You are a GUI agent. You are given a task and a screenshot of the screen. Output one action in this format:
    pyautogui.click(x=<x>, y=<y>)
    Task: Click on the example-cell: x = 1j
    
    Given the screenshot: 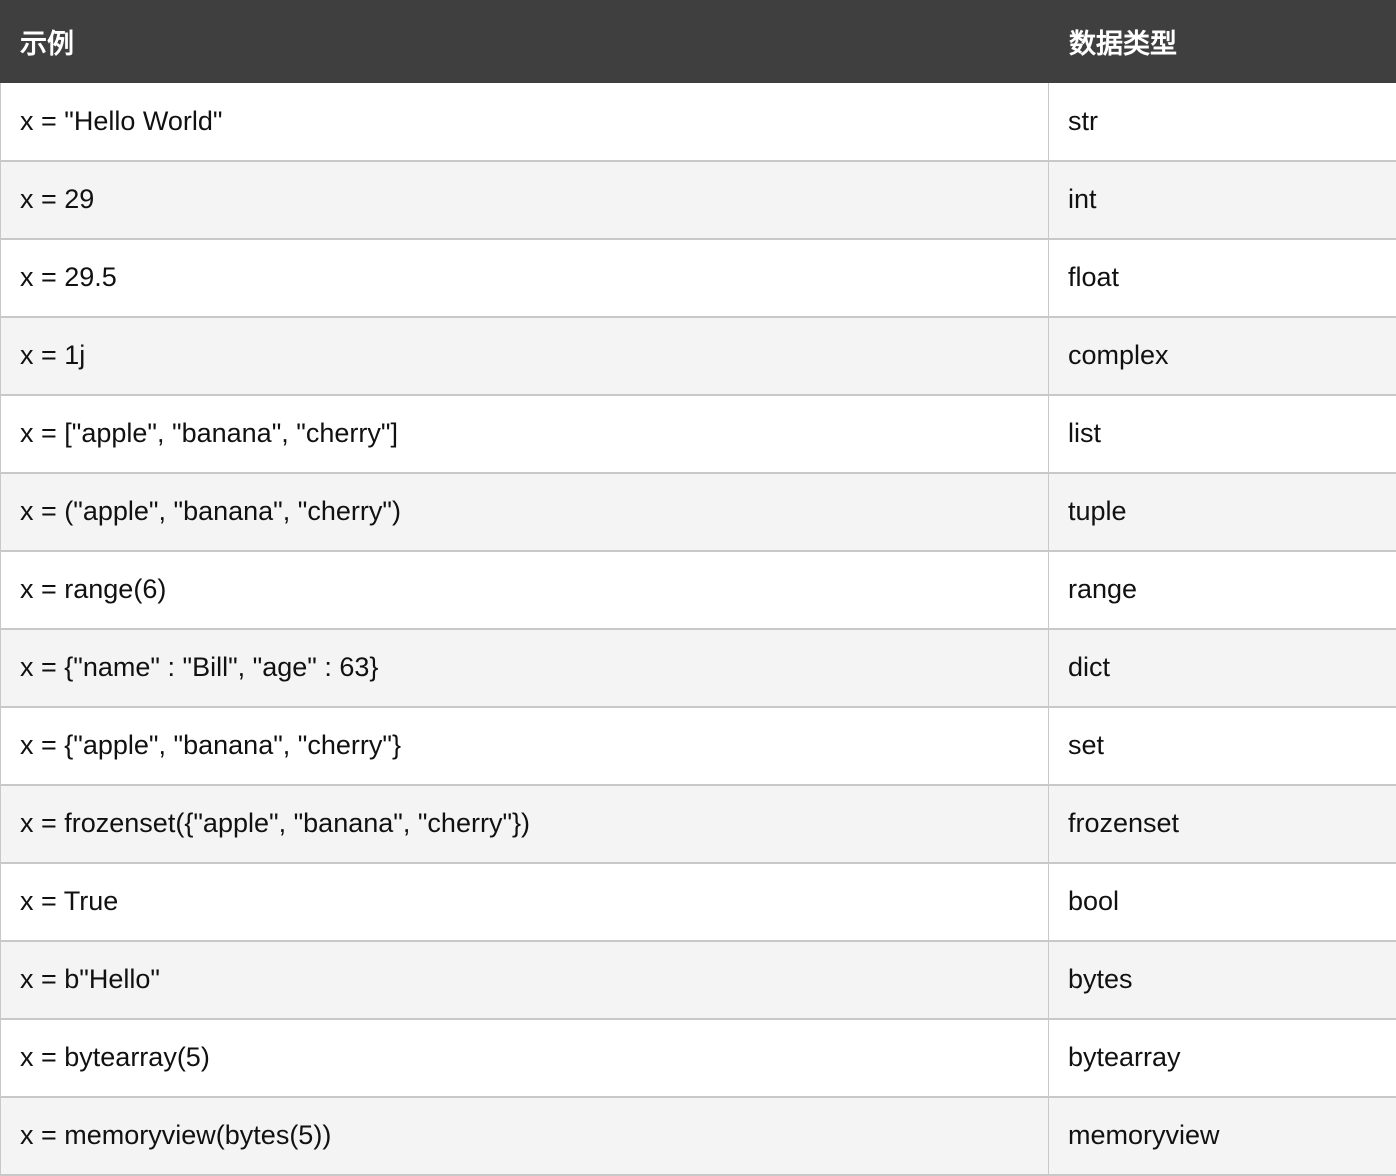 What is the action you would take?
    pyautogui.click(x=525, y=356)
    